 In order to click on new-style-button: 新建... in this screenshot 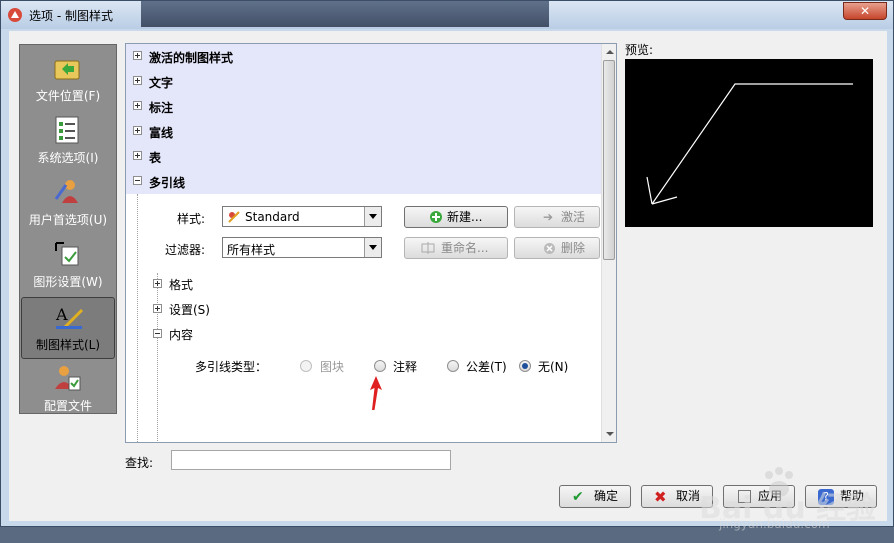, I will do `click(456, 217)`.